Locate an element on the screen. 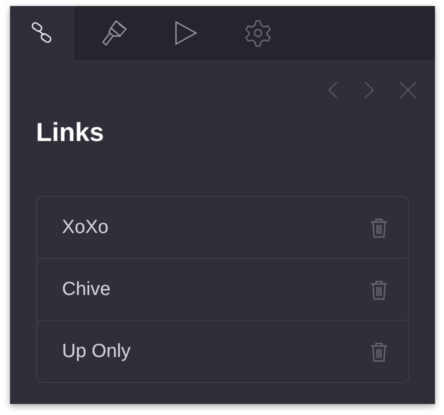 The height and width of the screenshot is (415, 444). play-icon is located at coordinates (186, 33).